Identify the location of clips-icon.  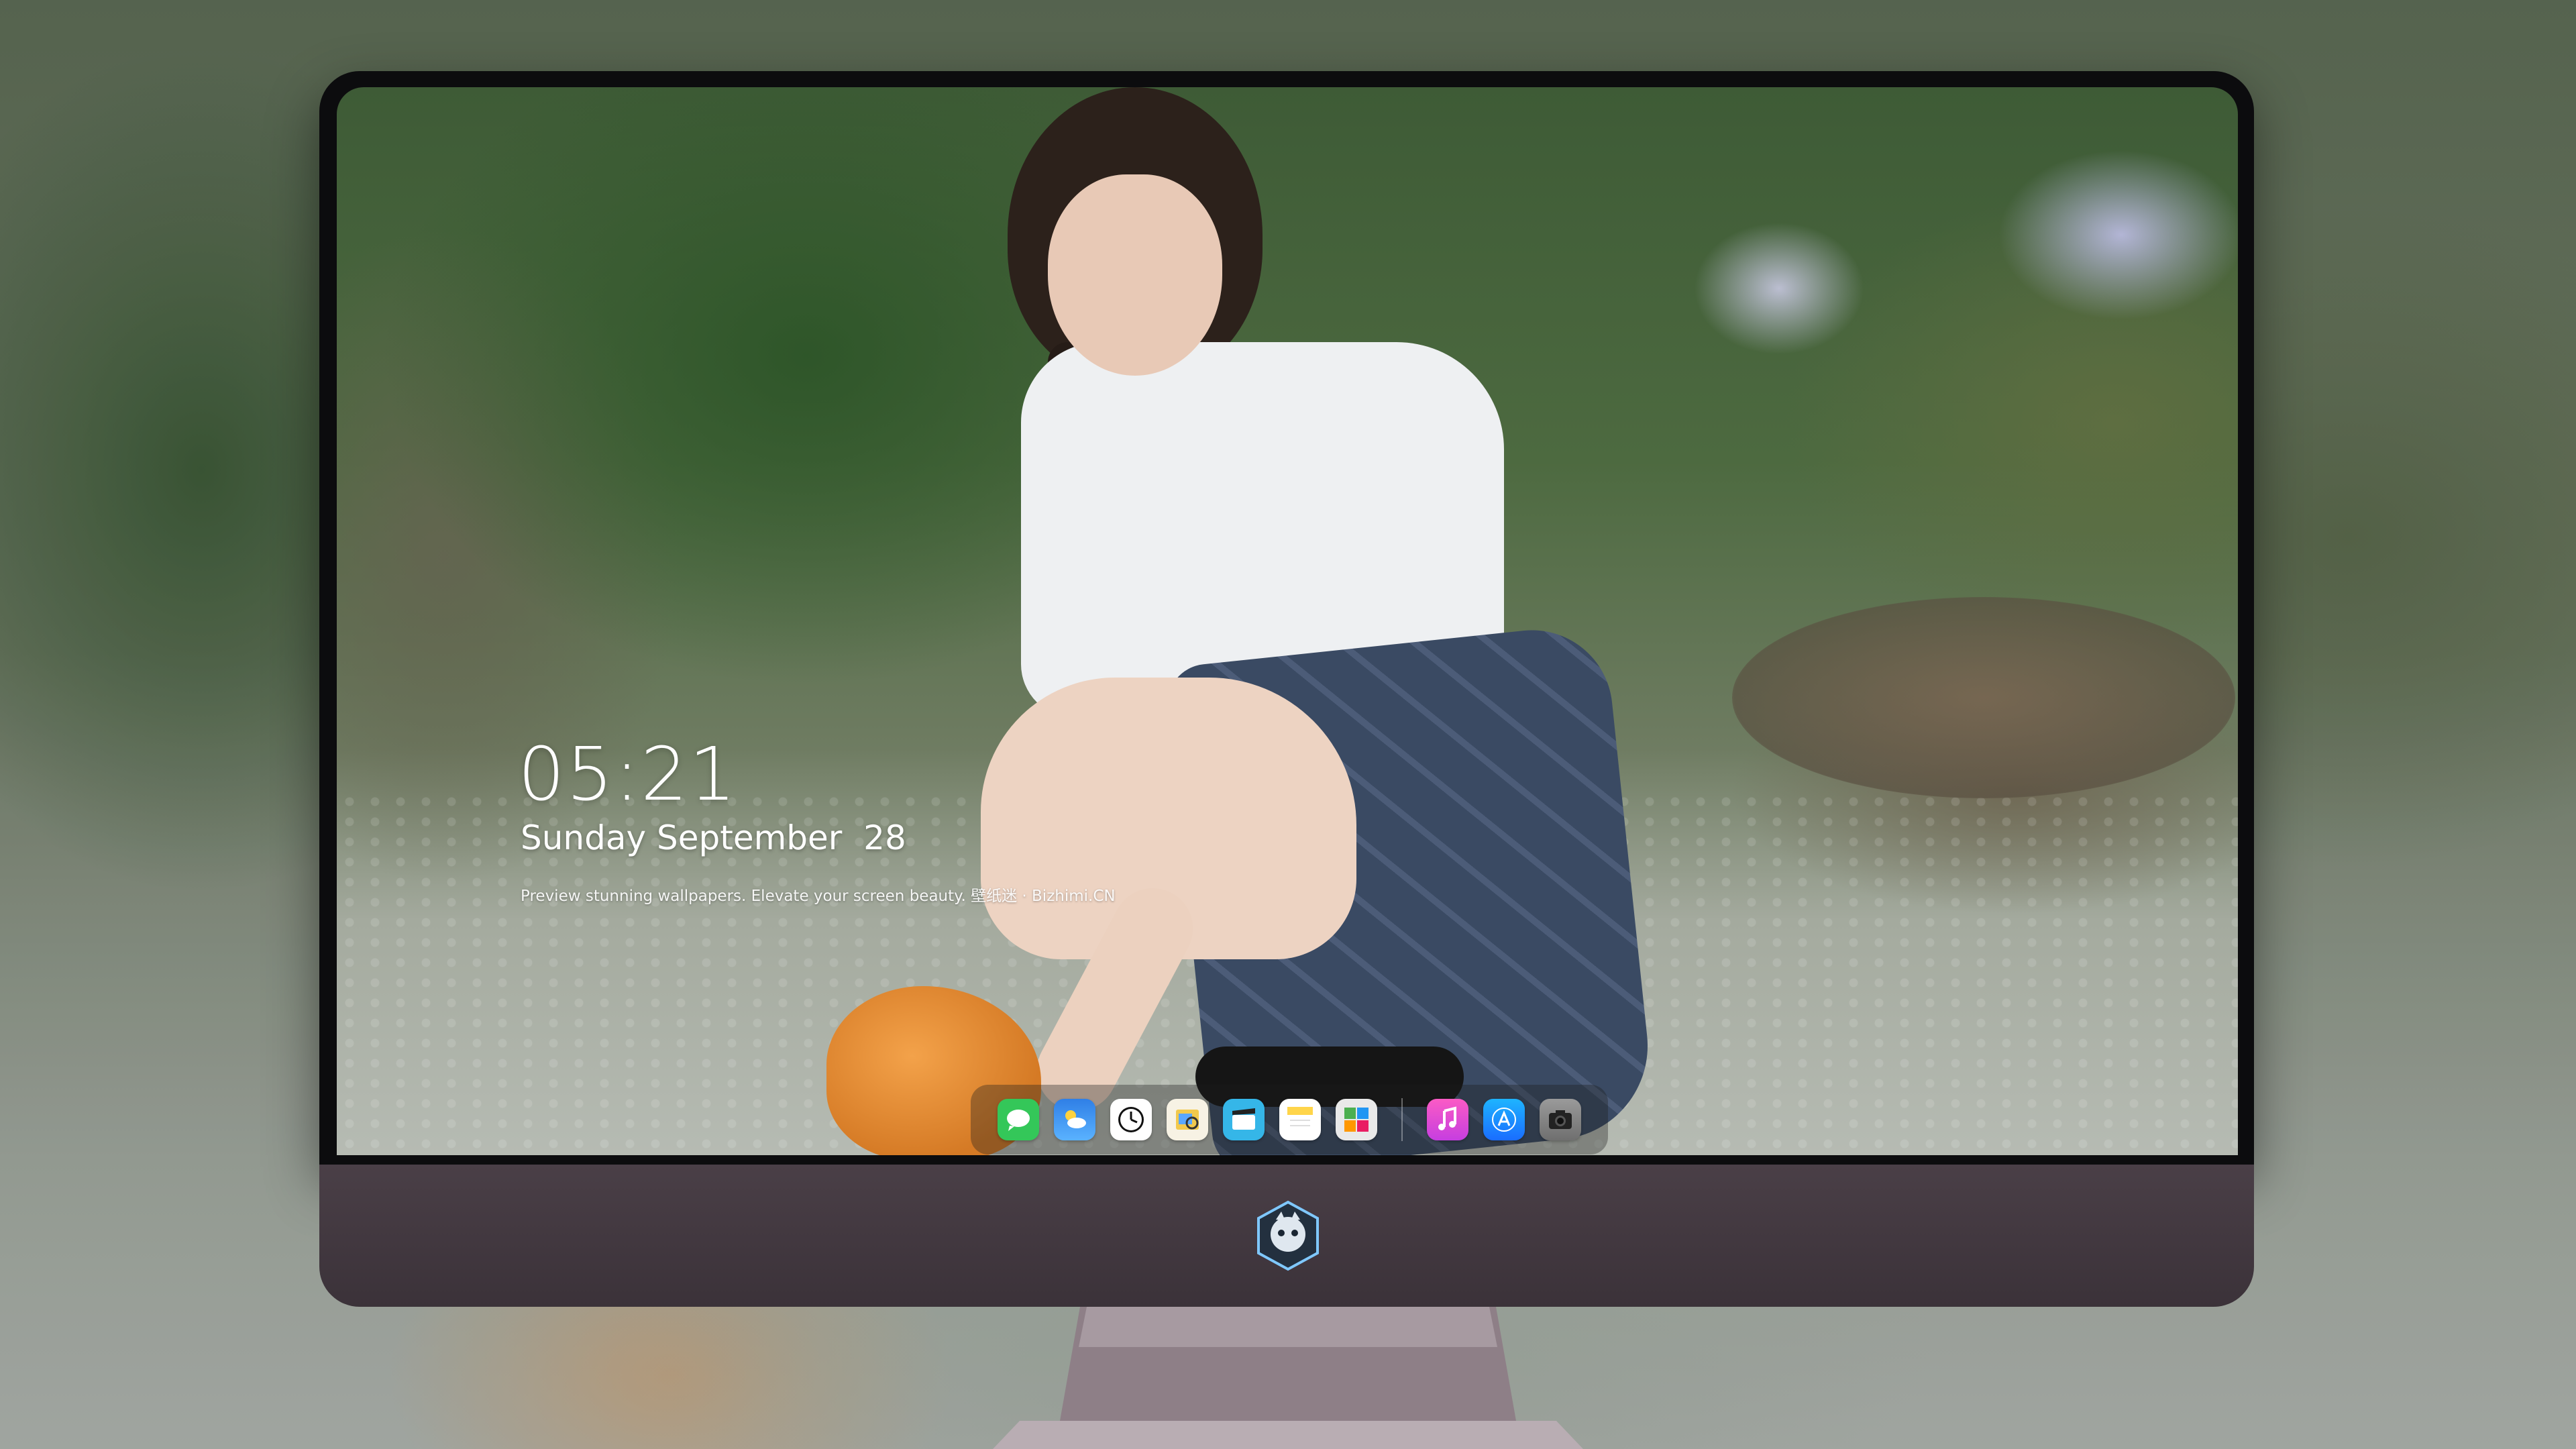
(1244, 1119).